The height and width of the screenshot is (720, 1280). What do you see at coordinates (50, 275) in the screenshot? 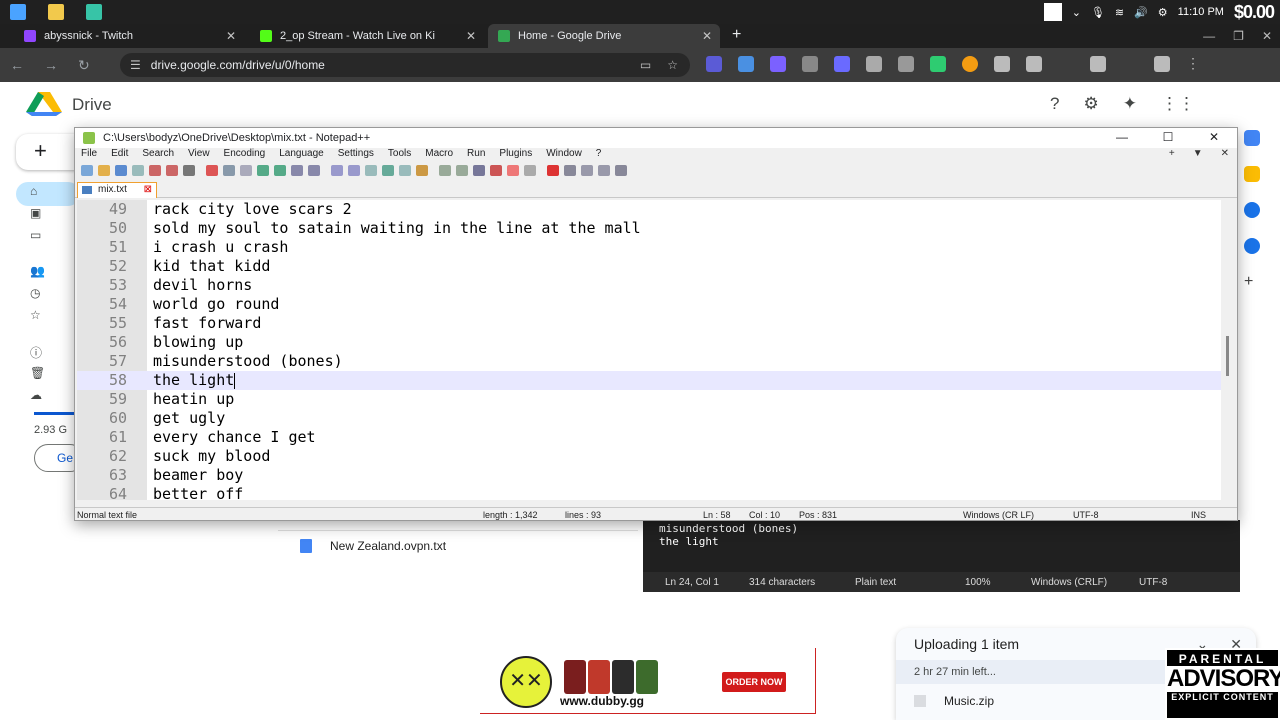
I see `shared-icon: 👥` at bounding box center [50, 275].